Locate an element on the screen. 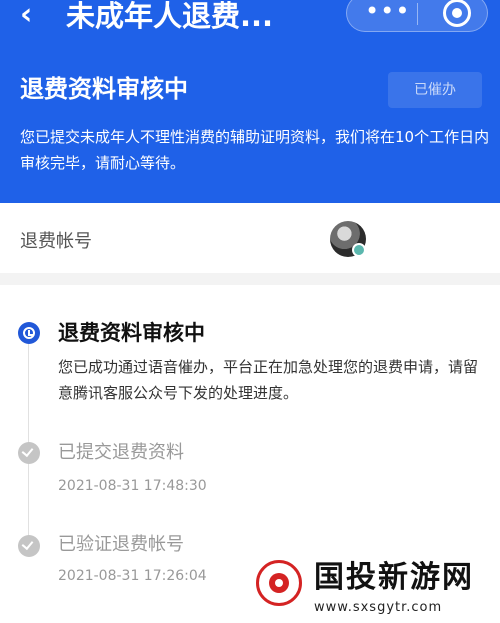 This screenshot has width=500, height=623. capsule-divider is located at coordinates (417, 14).